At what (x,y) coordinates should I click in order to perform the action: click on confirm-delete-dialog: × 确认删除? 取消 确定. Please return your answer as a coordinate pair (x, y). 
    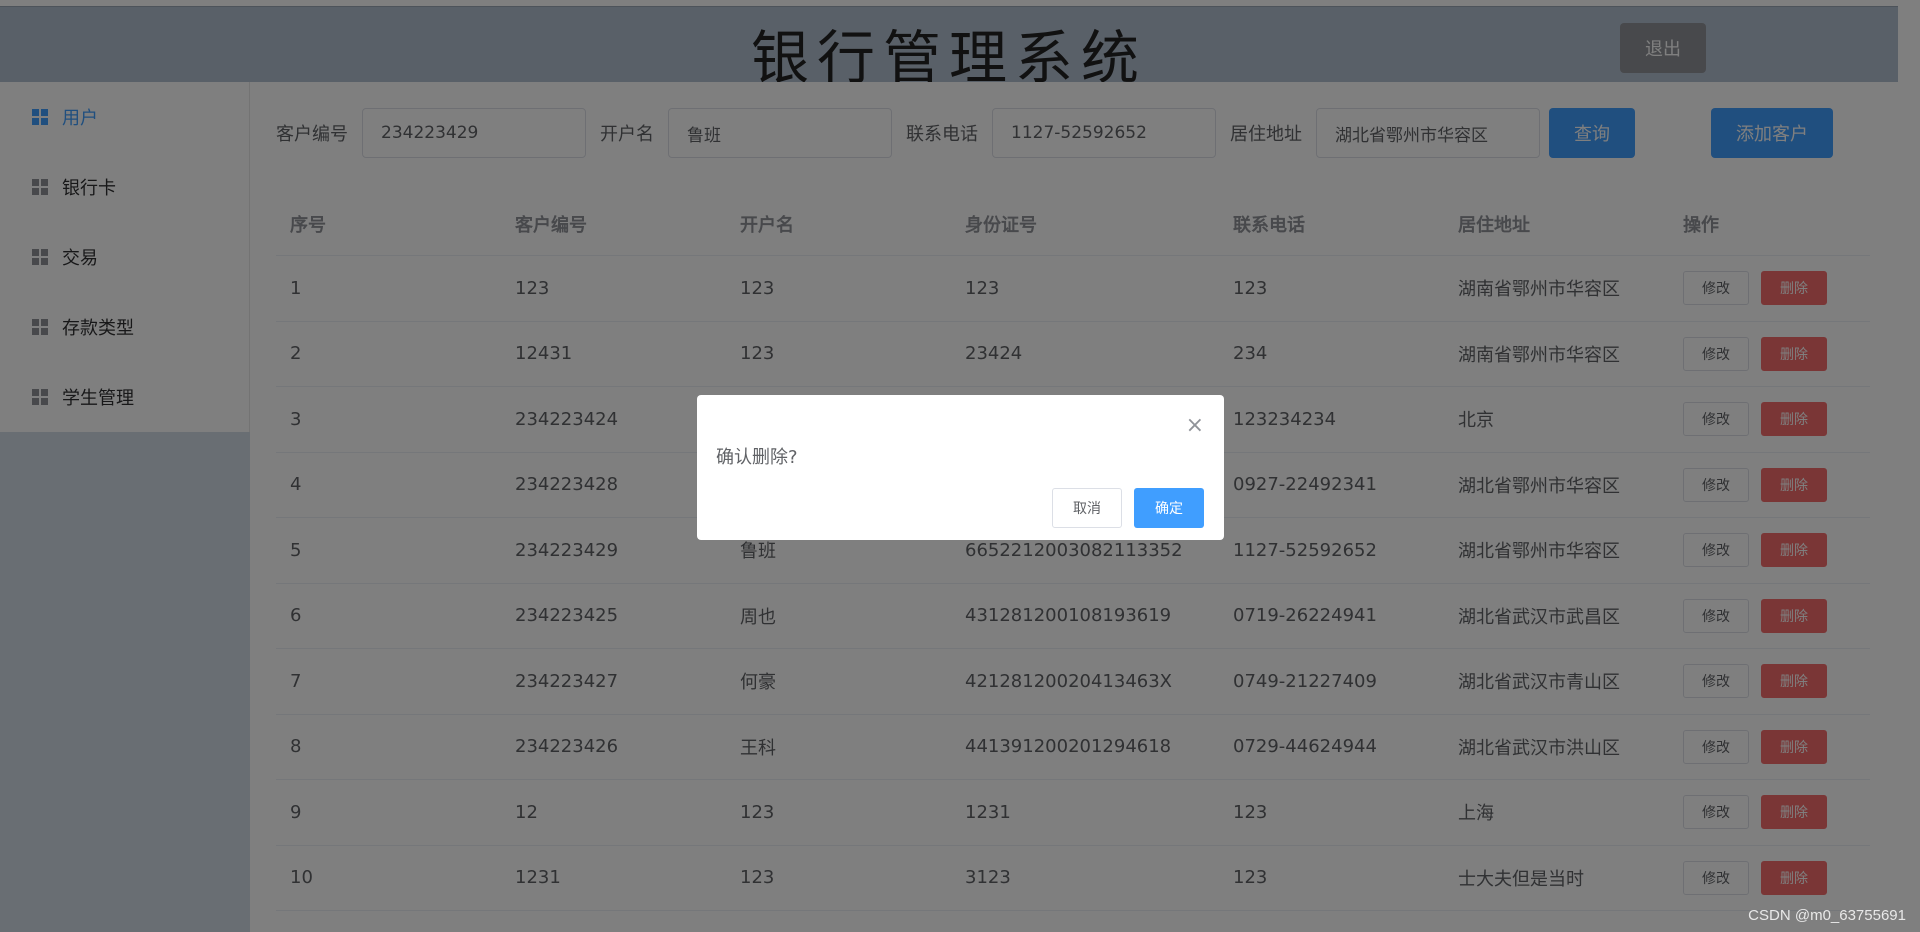
    Looking at the image, I should click on (960, 467).